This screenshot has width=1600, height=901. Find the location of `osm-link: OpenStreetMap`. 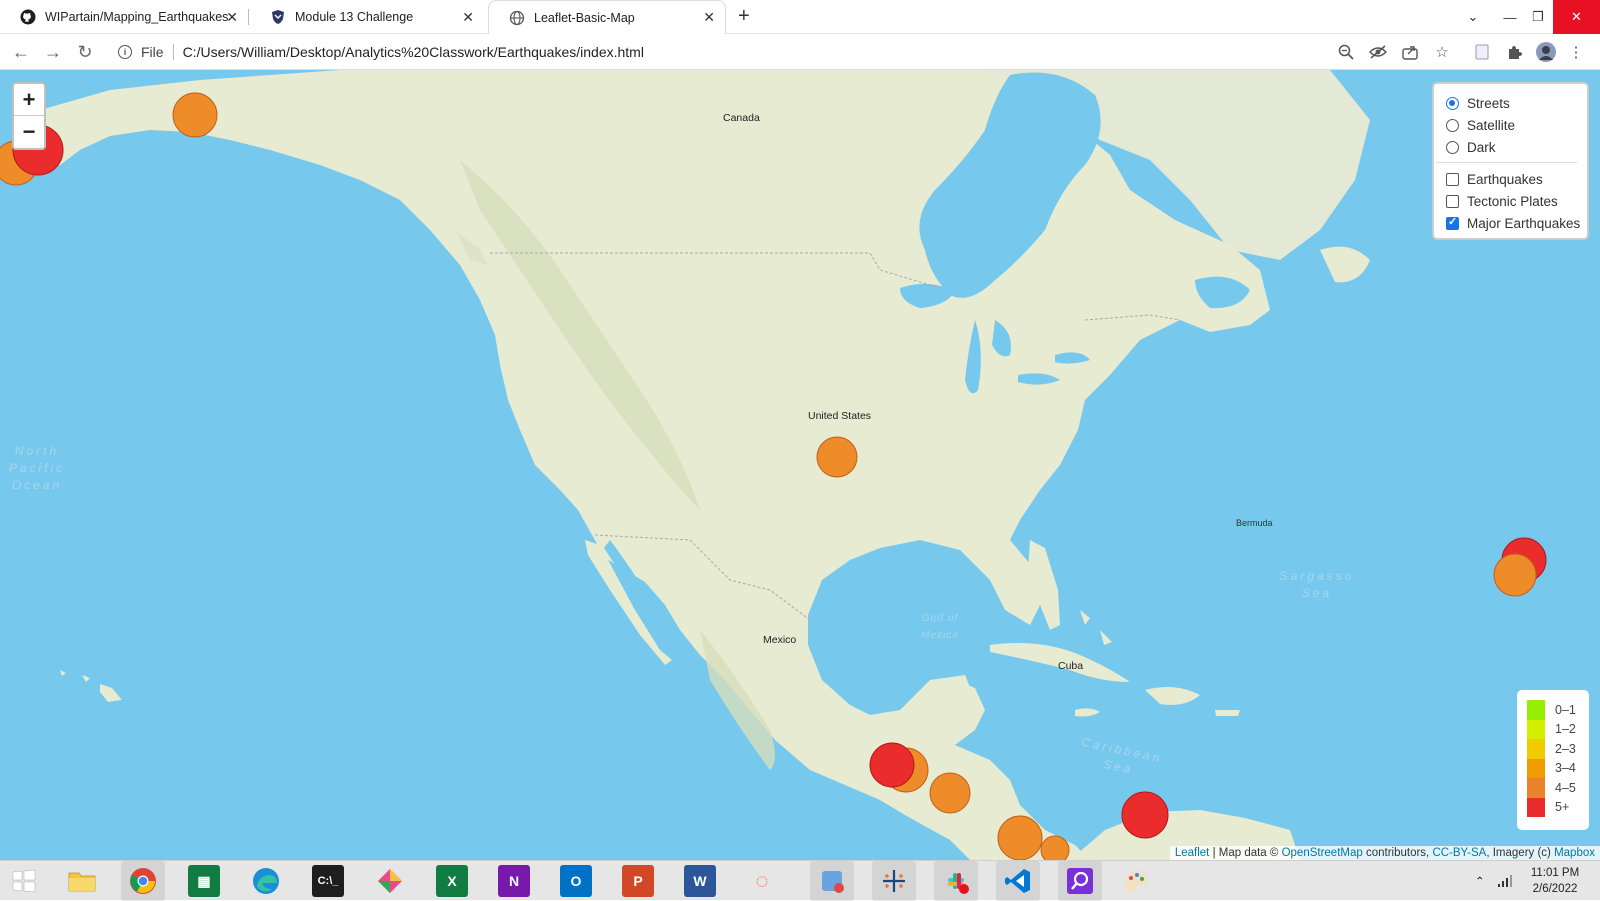

osm-link: OpenStreetMap is located at coordinates (1322, 853).